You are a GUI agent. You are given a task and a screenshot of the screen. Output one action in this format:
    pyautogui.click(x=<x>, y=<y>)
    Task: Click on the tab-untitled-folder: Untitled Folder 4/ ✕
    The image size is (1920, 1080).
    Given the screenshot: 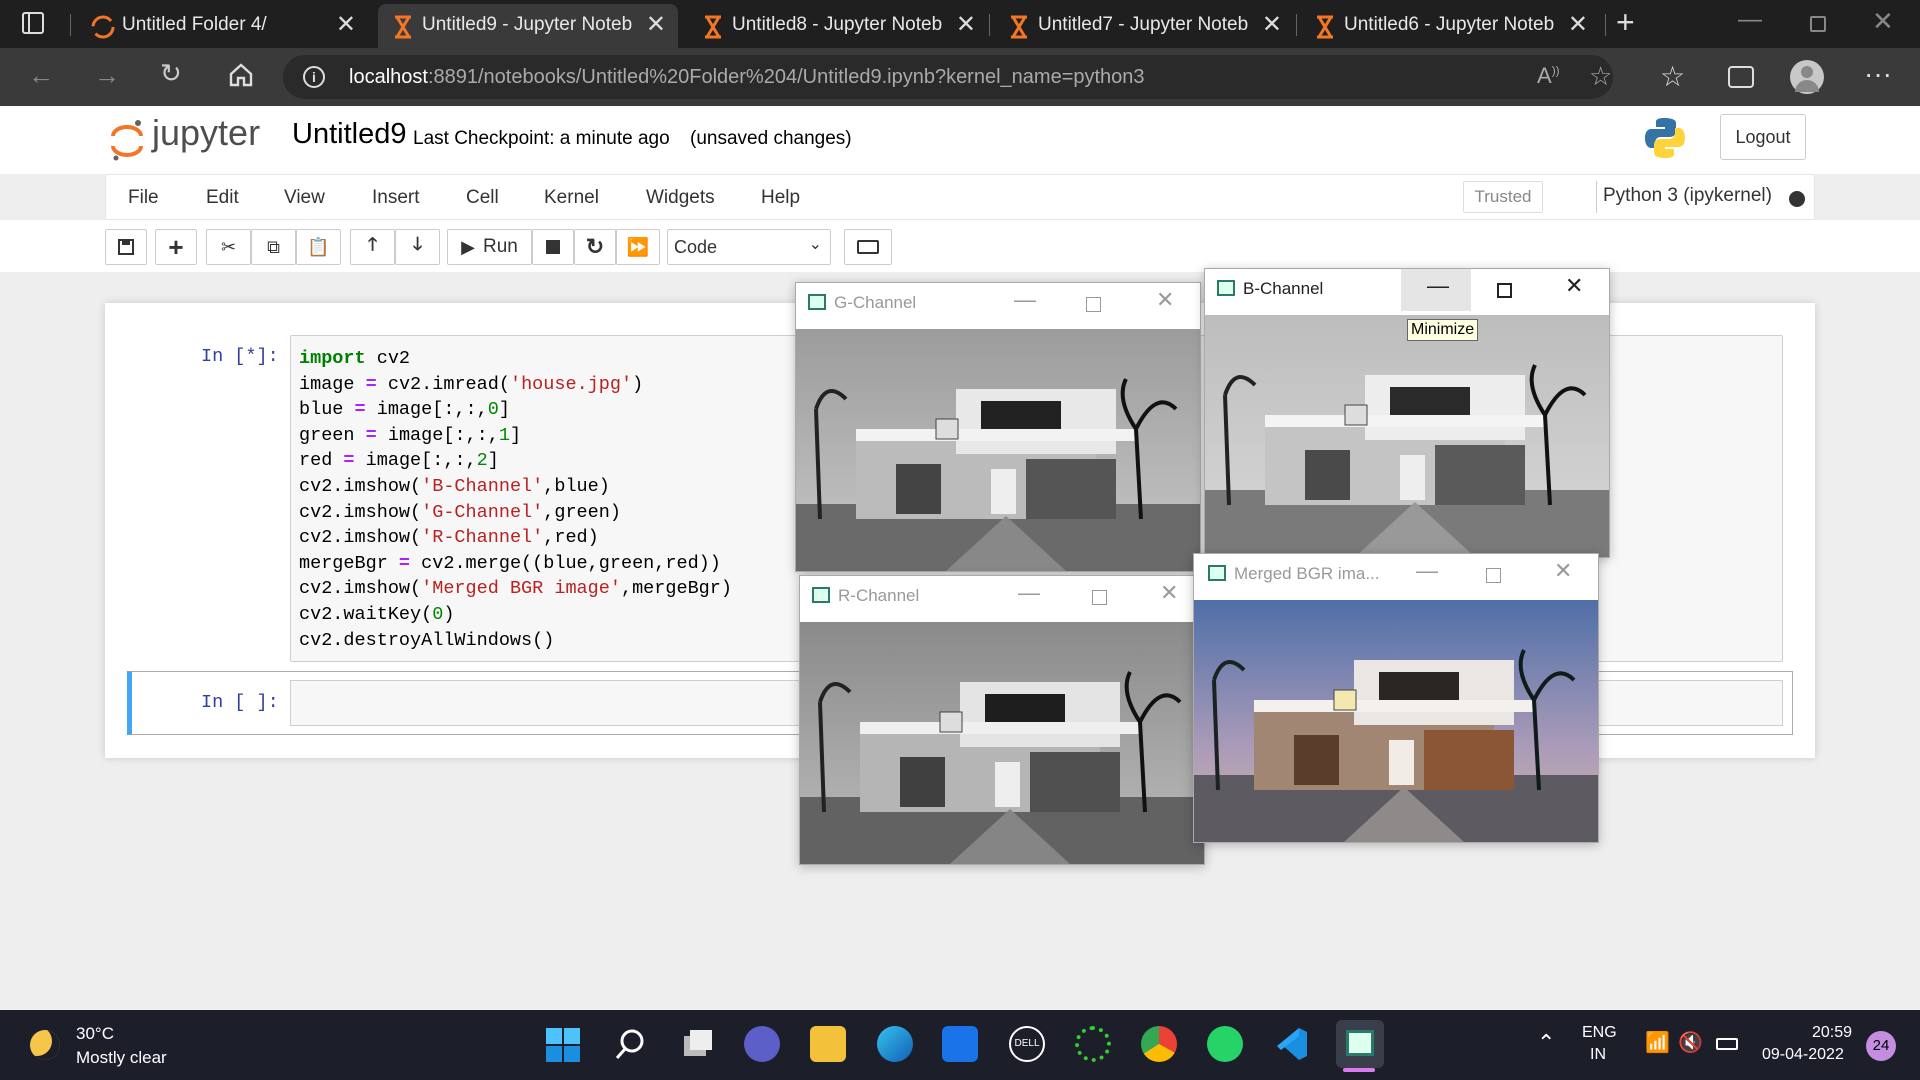 What is the action you would take?
    pyautogui.click(x=223, y=26)
    